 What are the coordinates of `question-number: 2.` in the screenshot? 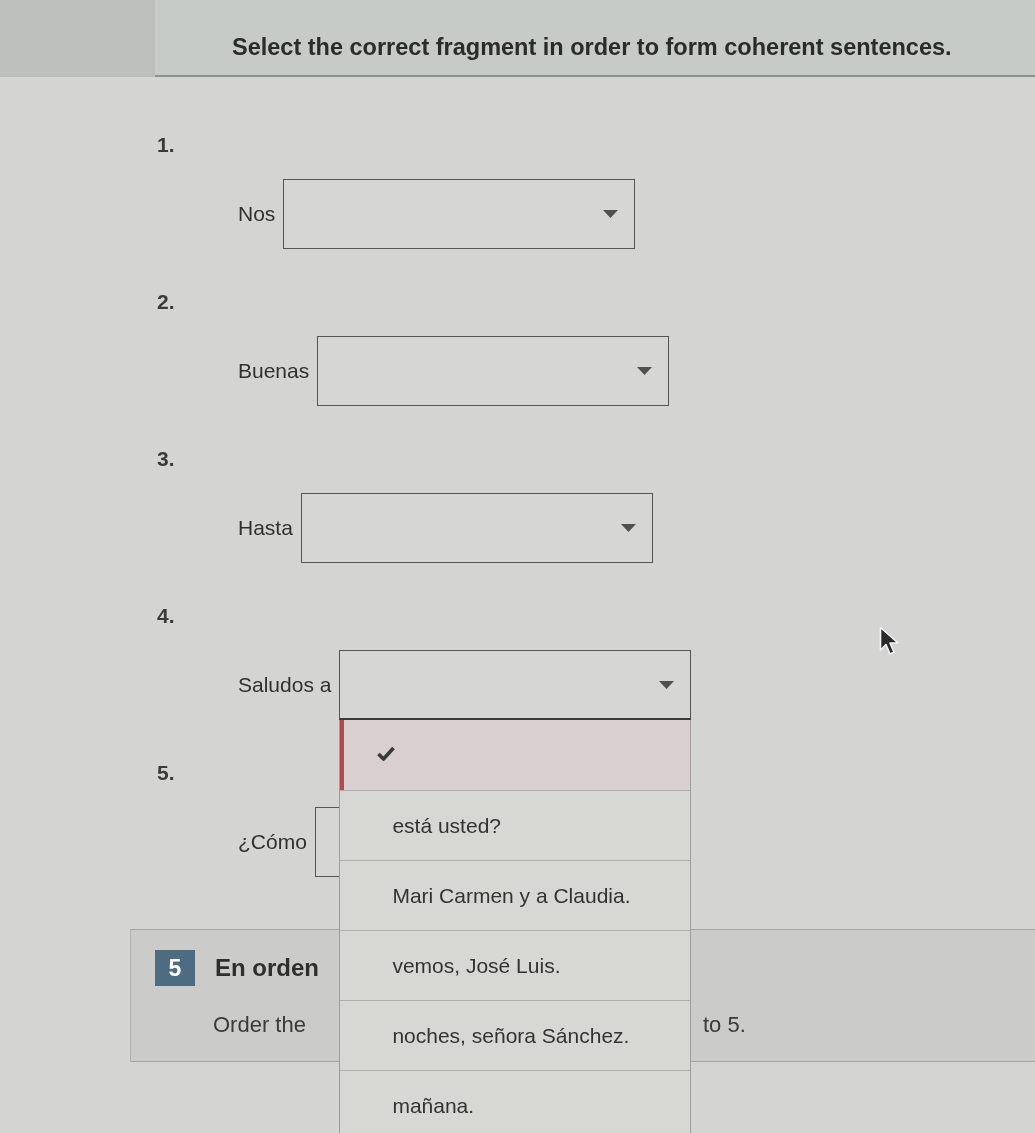 It's located at (166, 302).